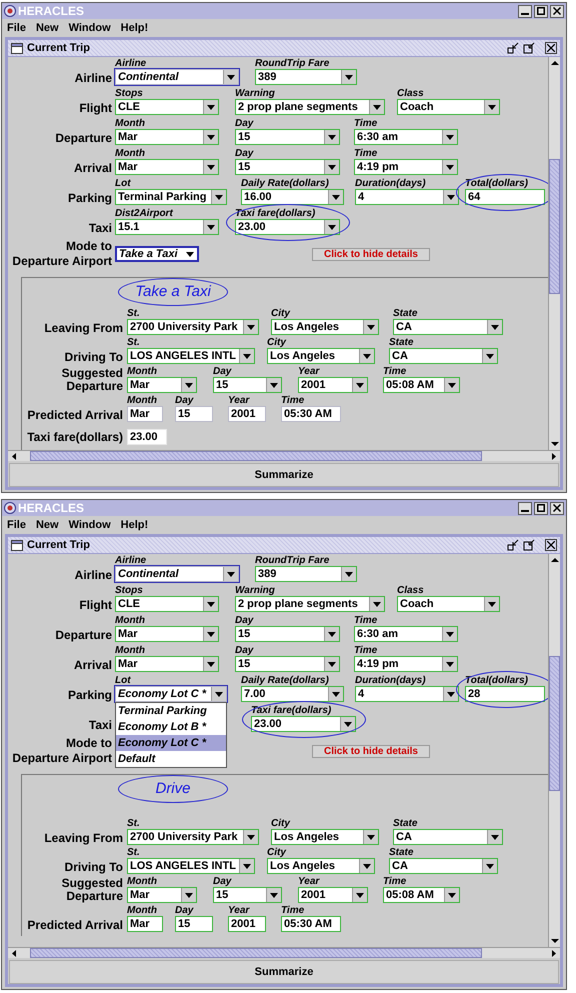 The height and width of the screenshot is (993, 576). Describe the element at coordinates (74, 437) in the screenshot. I see `row-label: Taxi fare(dollars)` at that location.